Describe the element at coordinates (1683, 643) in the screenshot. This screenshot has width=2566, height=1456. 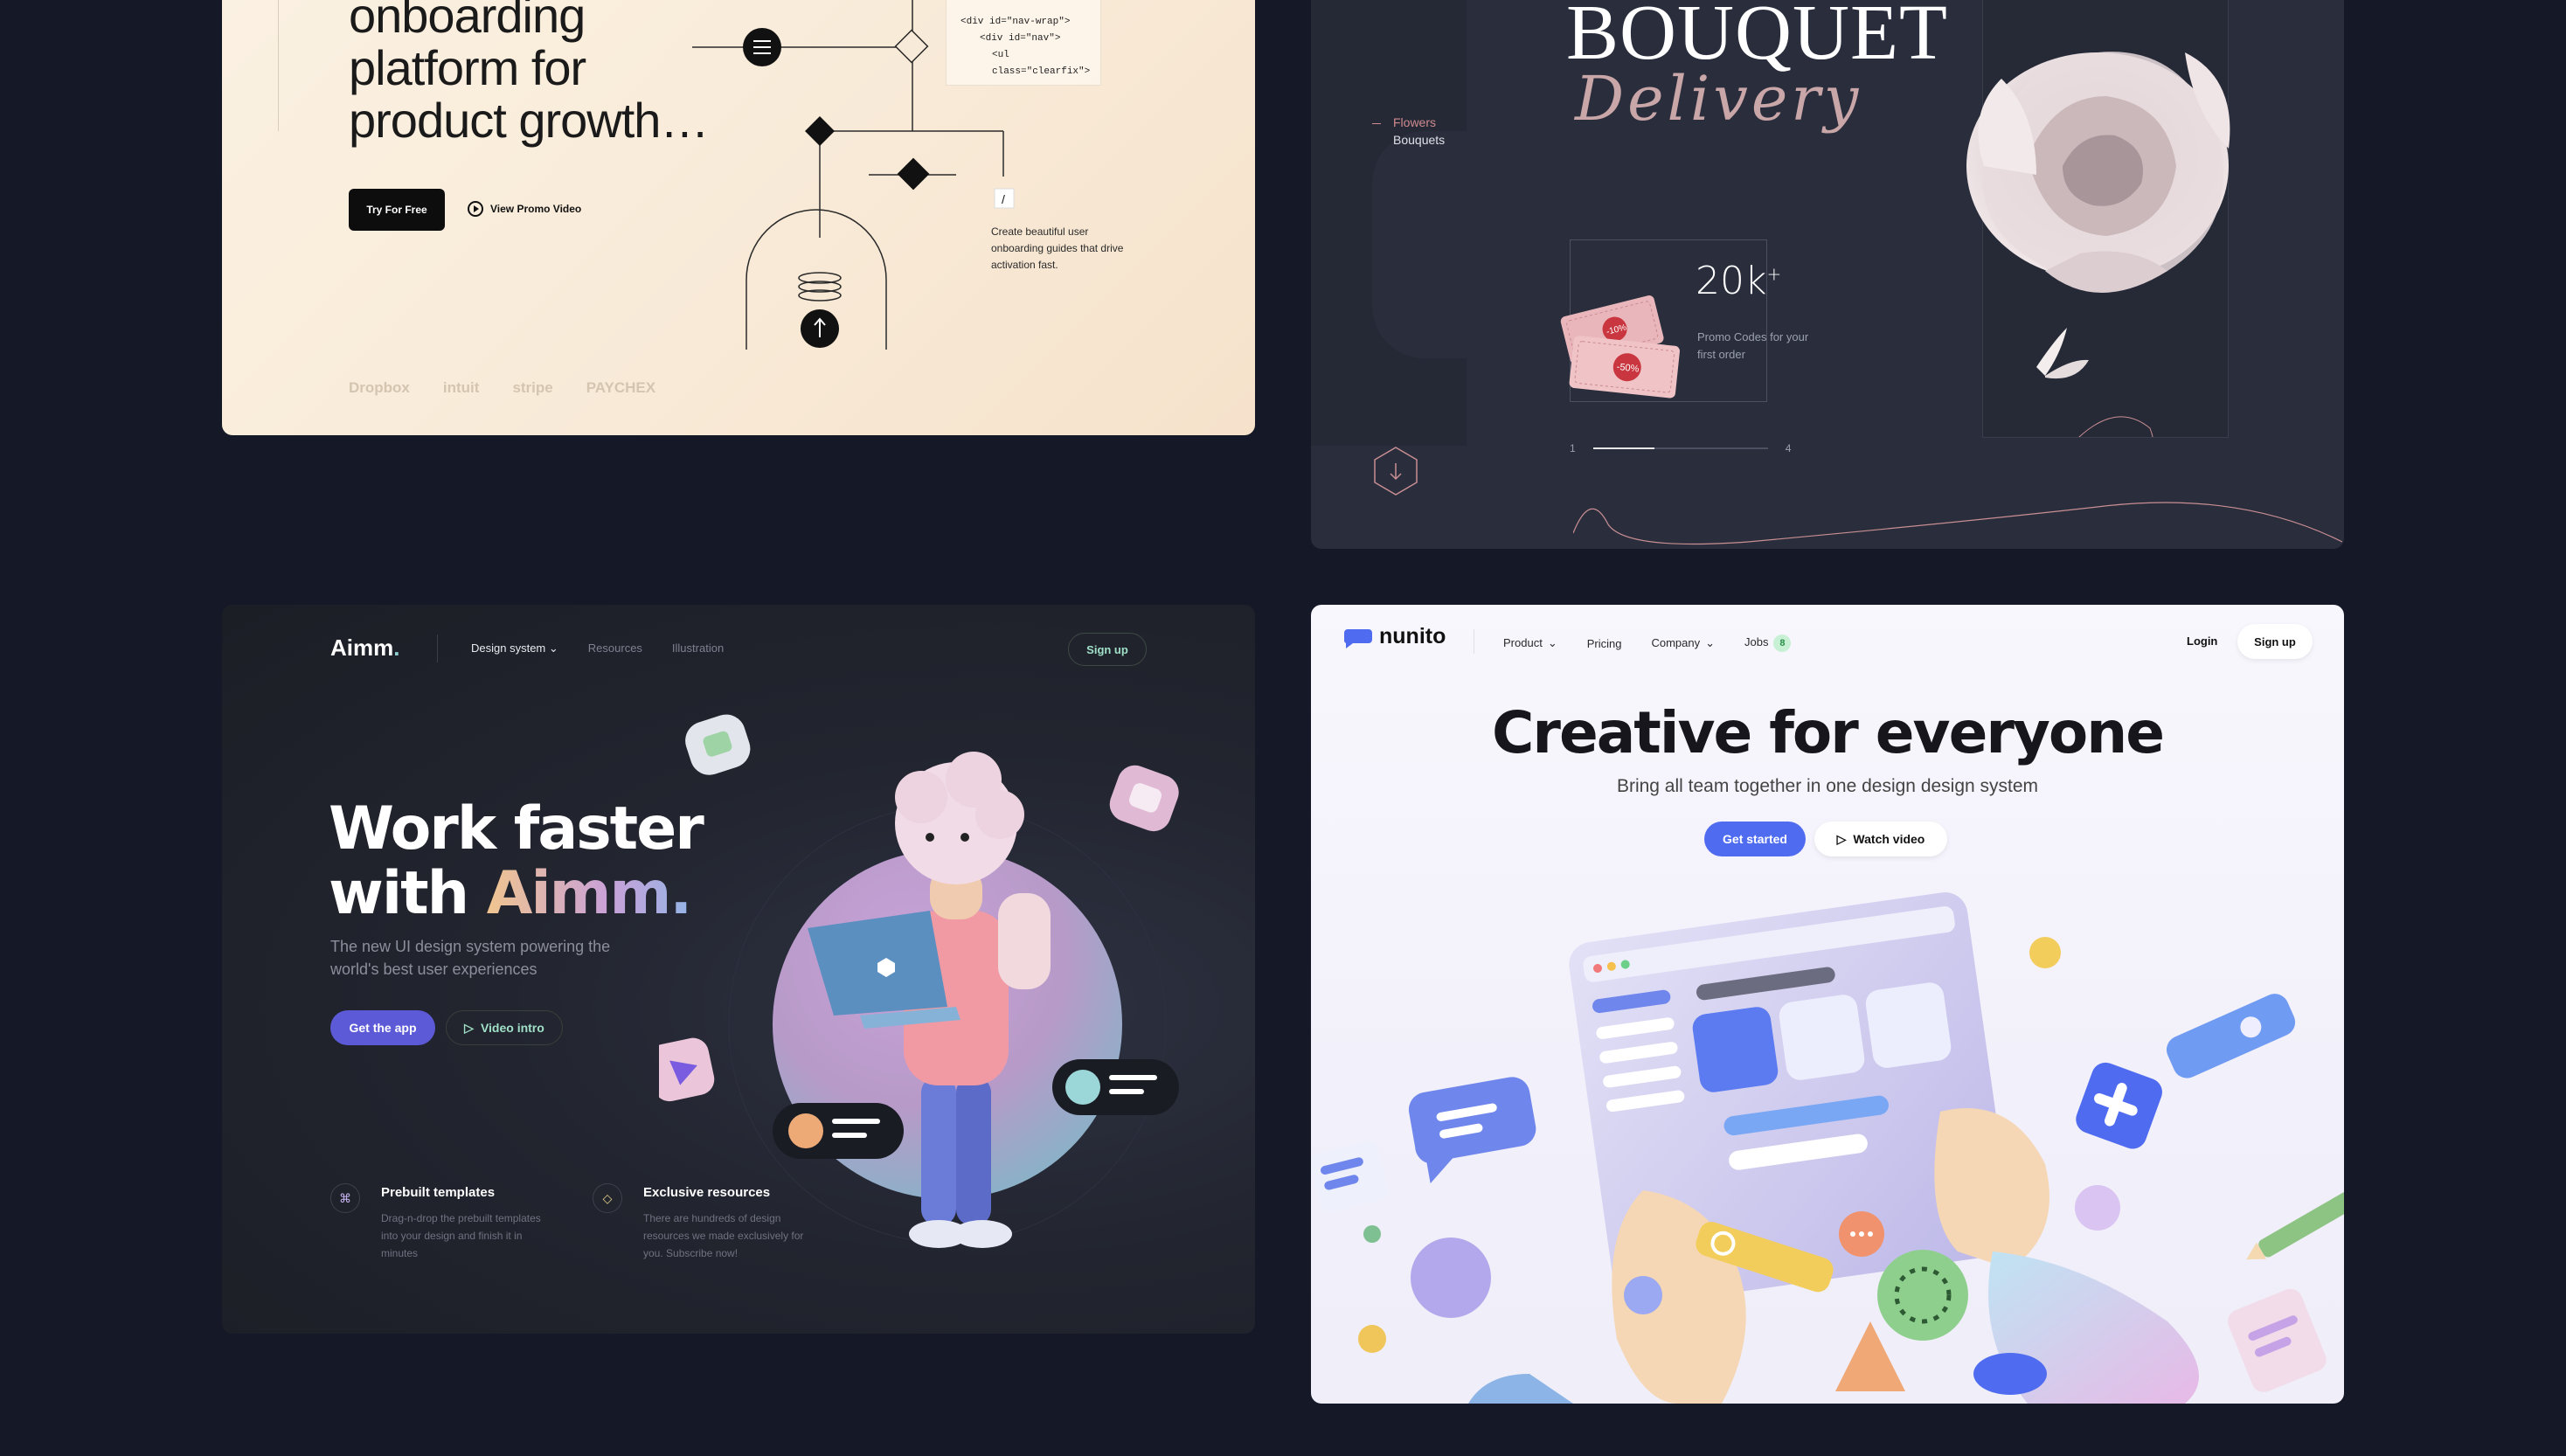
I see `nav-item-company: Company` at that location.